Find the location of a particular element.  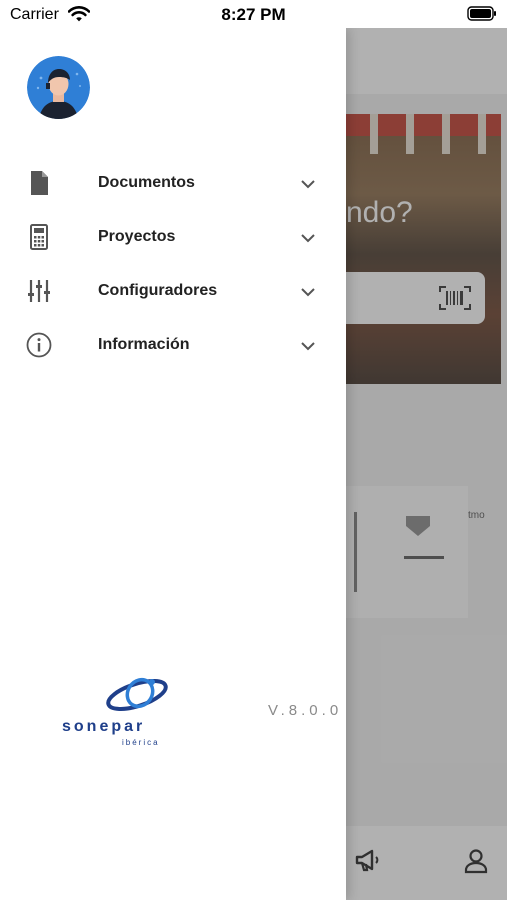

menu-item-proyectos: Proyectos is located at coordinates (173, 237).